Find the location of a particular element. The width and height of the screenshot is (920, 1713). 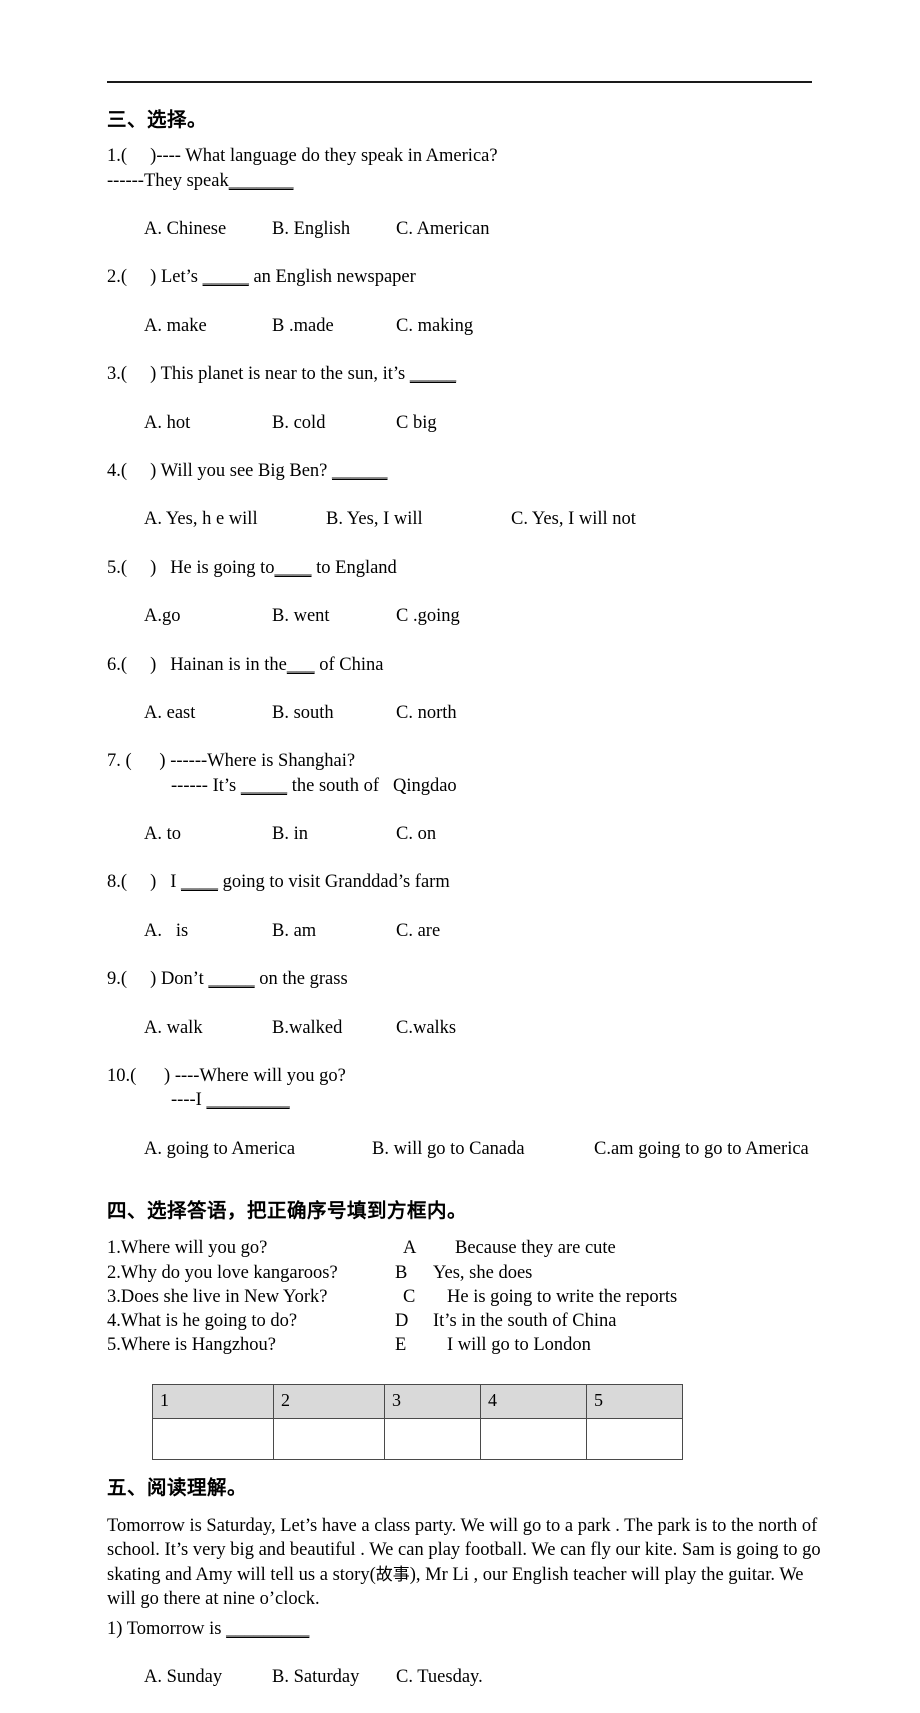

question-8-stem-a: 8.( ) I is located at coordinates (144, 882).